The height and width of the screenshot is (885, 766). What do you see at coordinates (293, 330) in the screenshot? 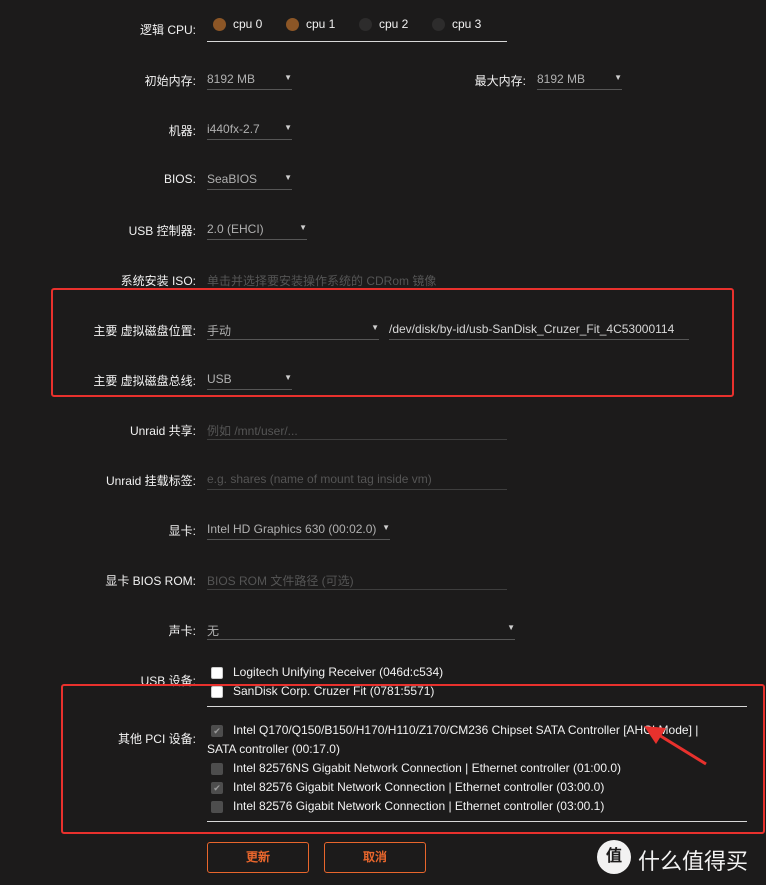
I see `vdisk-location-select: 手动 ▼` at bounding box center [293, 330].